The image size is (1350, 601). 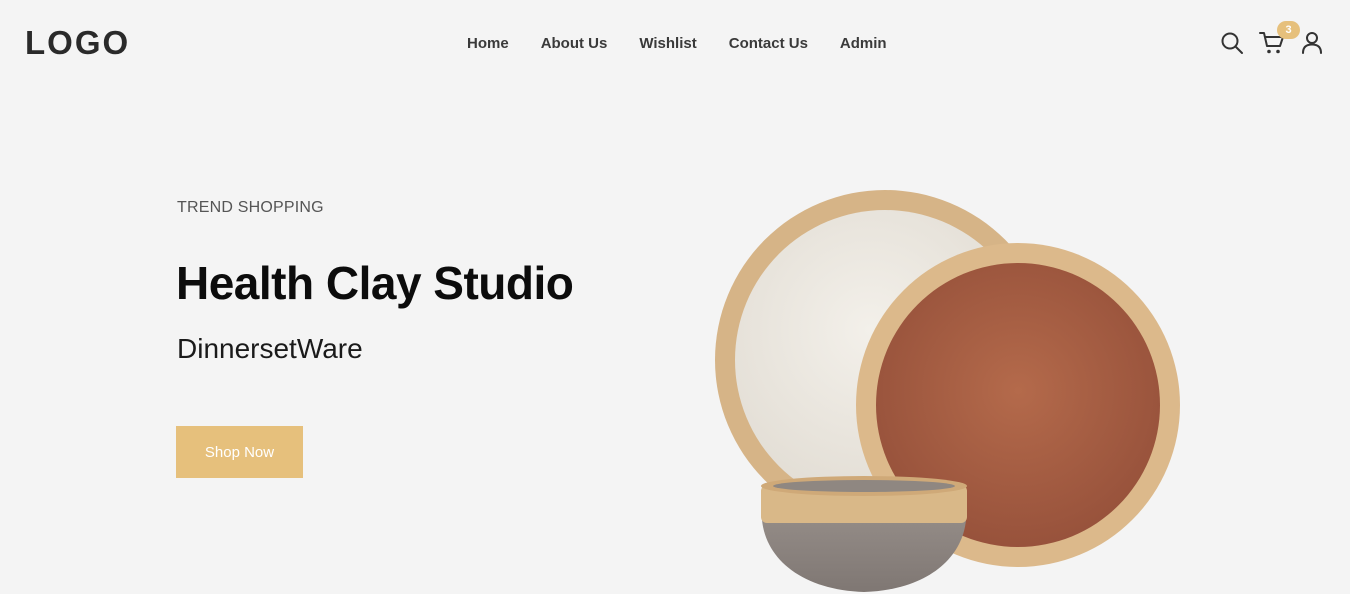 I want to click on user-icon, so click(x=1312, y=43).